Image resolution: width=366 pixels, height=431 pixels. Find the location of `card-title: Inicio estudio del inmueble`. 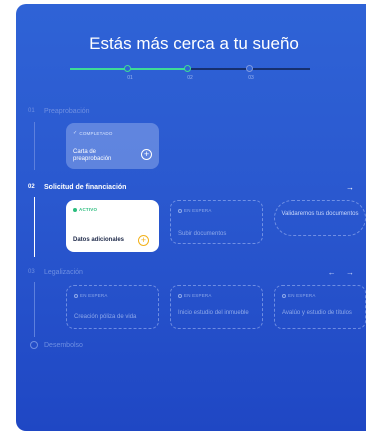

card-title: Inicio estudio del inmueble is located at coordinates (213, 313).